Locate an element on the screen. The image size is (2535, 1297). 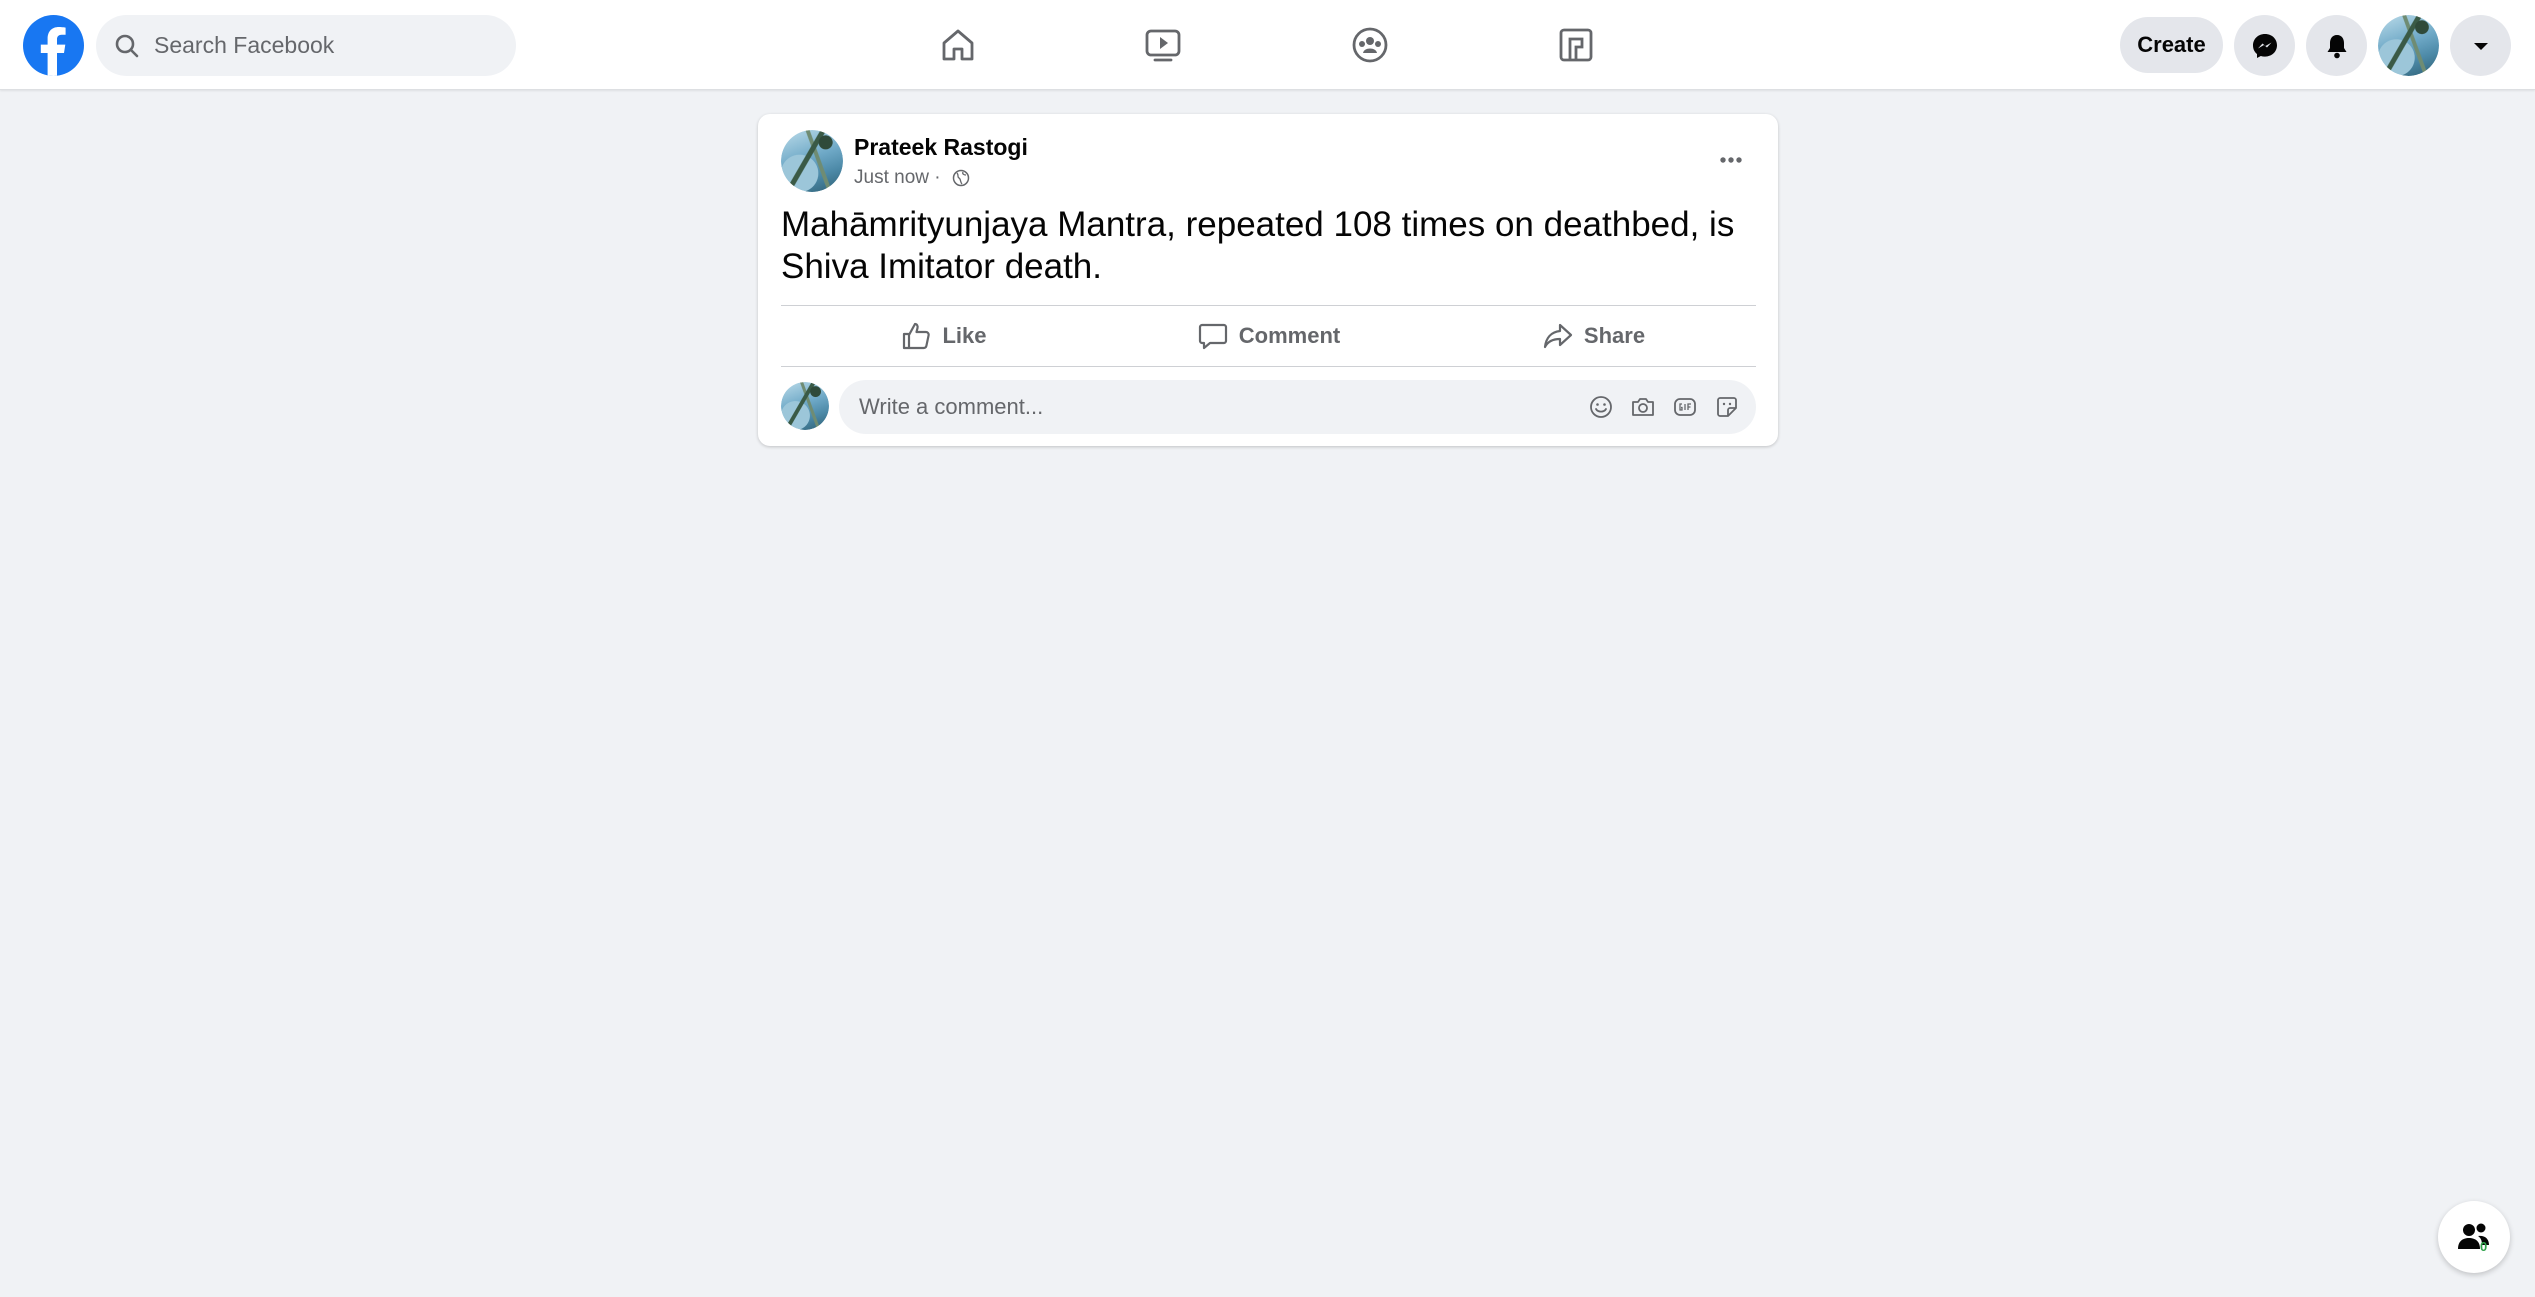
account-avatar is located at coordinates (2408, 45).